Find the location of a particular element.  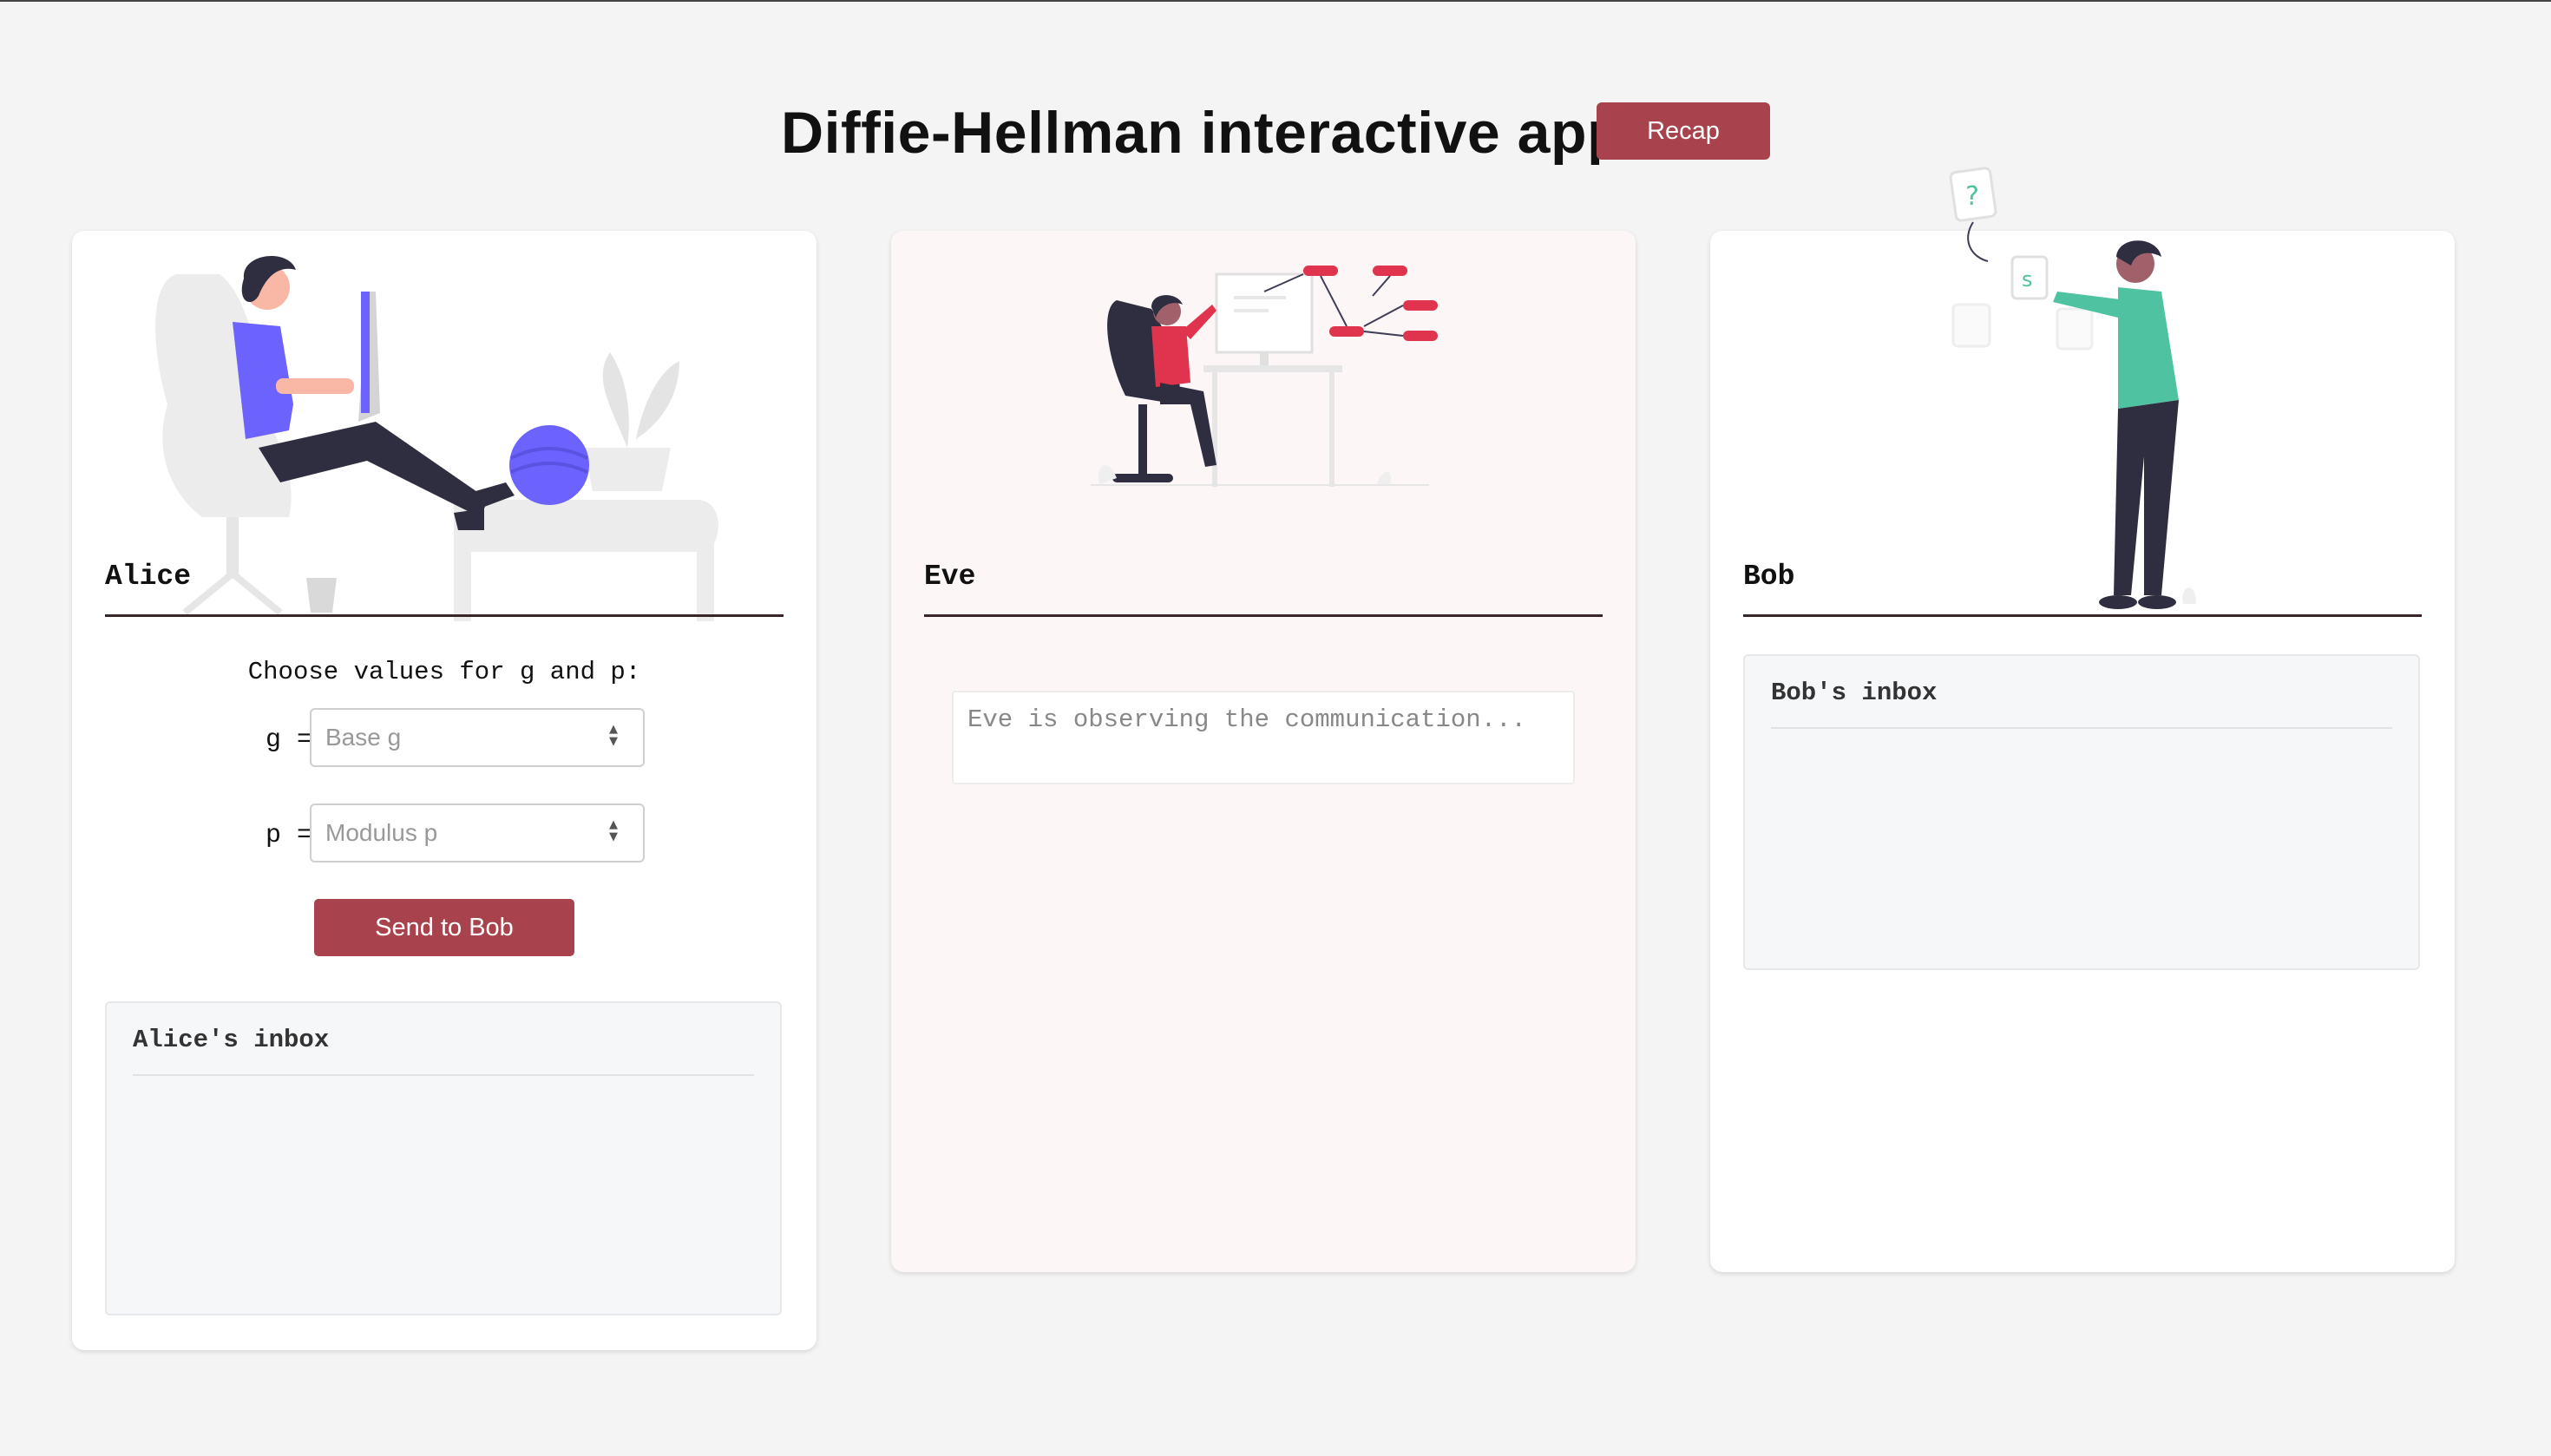

alice-legs is located at coordinates (374, 469).